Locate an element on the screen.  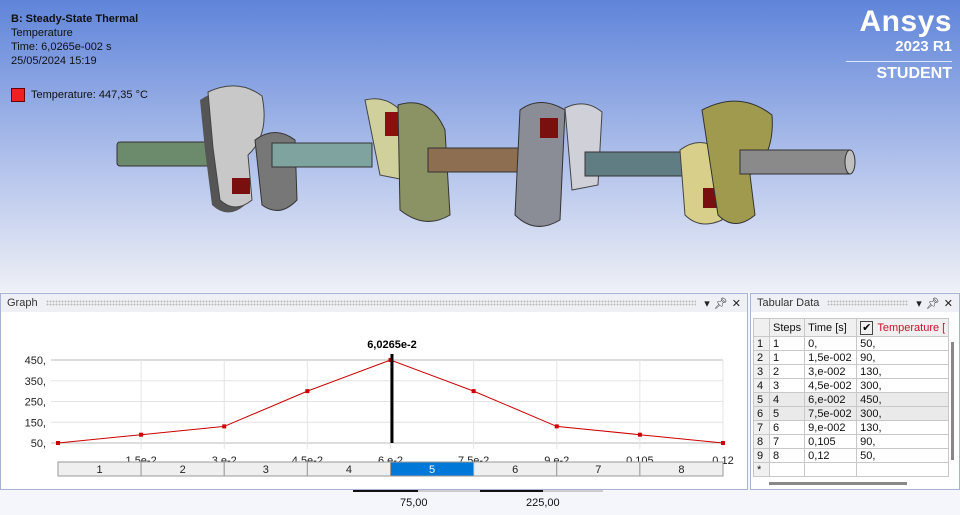
time-cell is located at coordinates (831, 469).